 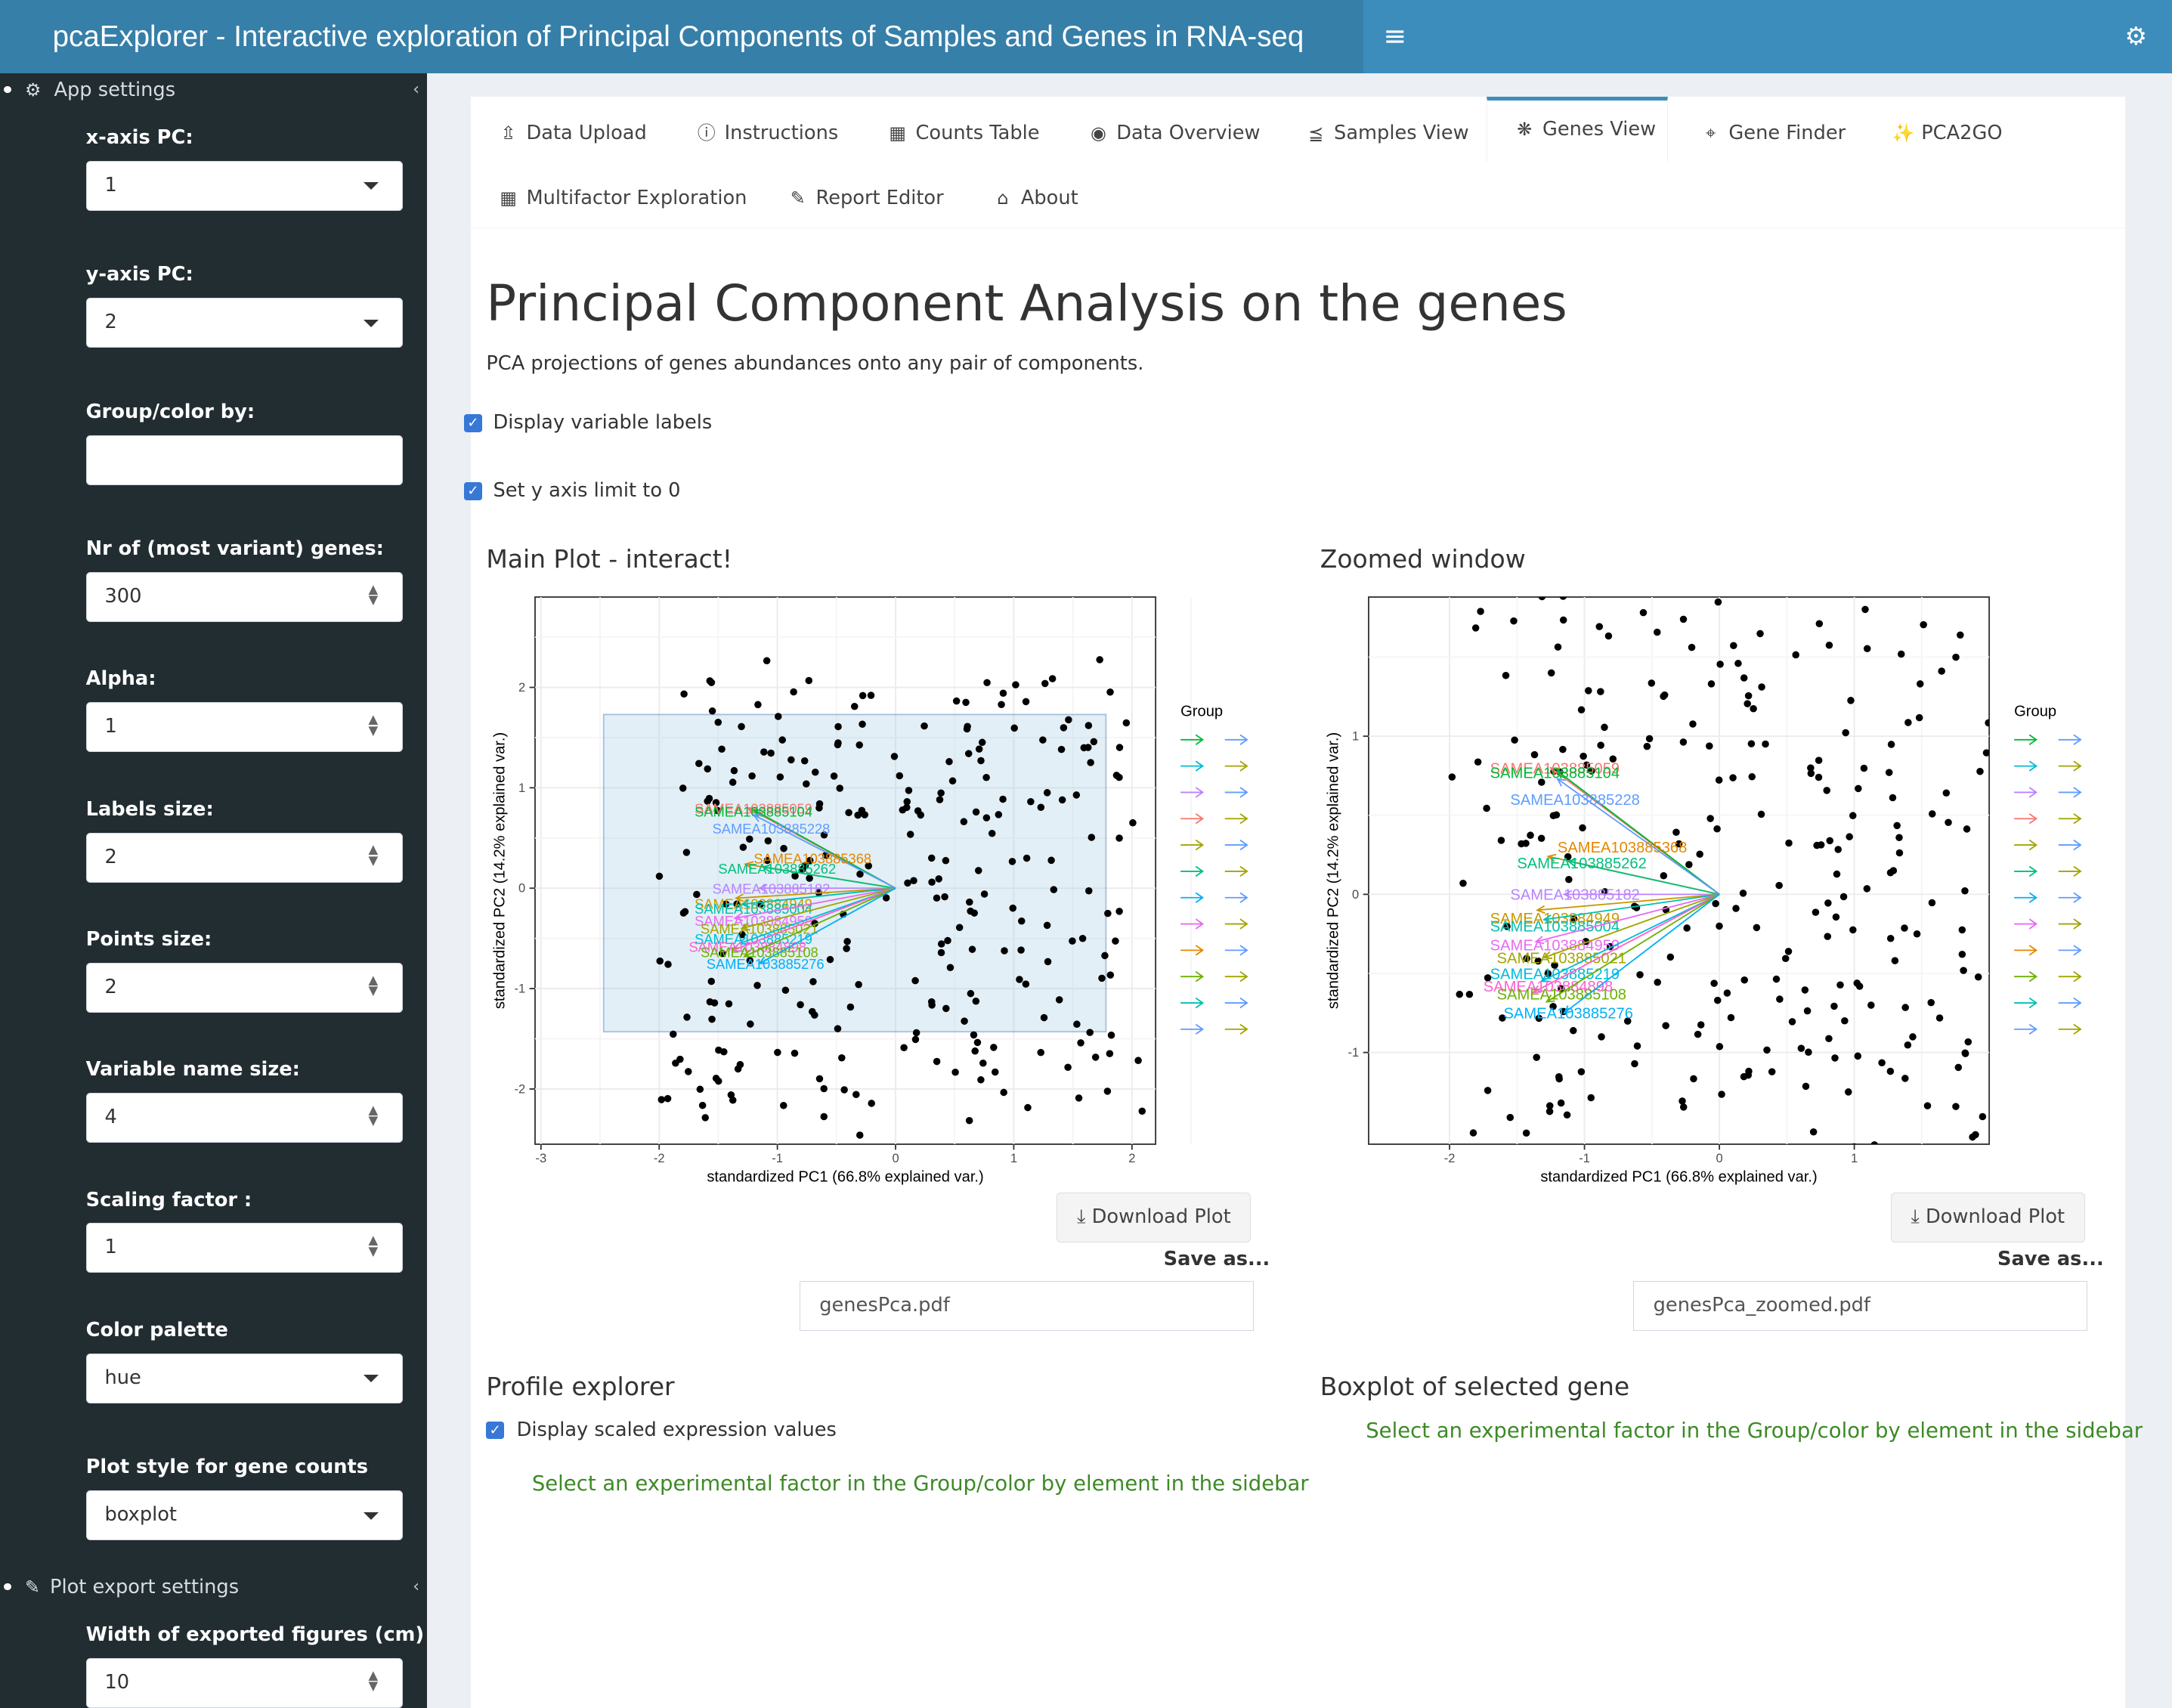 I want to click on nr-genes-input: 300 ▲ ▼, so click(x=244, y=596).